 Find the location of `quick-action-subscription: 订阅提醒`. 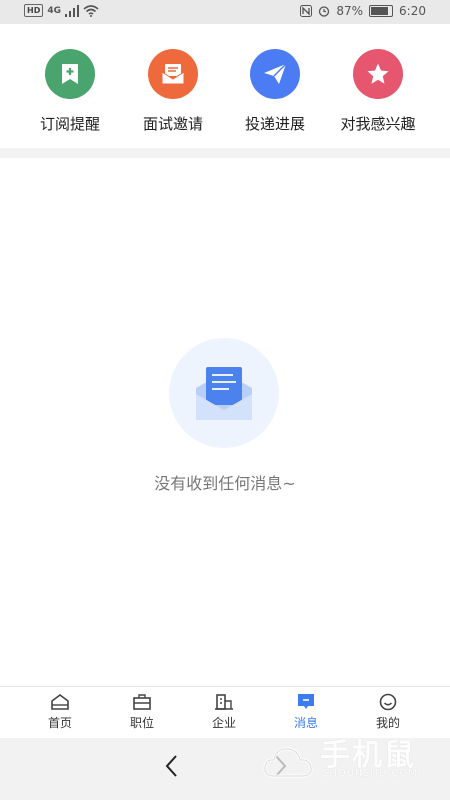

quick-action-subscription: 订阅提醒 is located at coordinates (70, 91).